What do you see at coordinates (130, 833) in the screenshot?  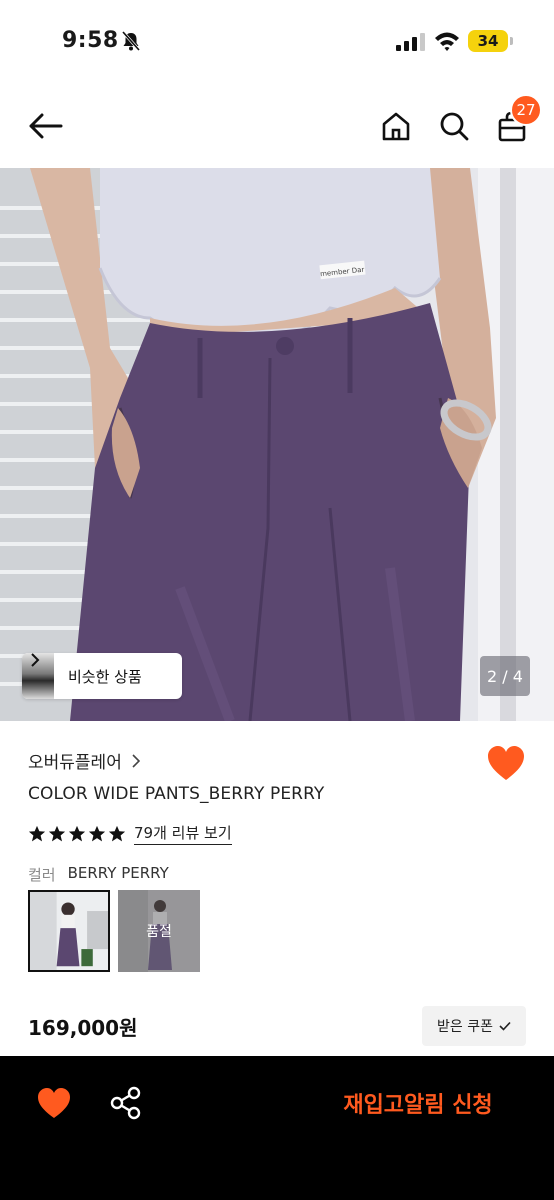 I see `rating-row: 79개 리뷰 보기` at bounding box center [130, 833].